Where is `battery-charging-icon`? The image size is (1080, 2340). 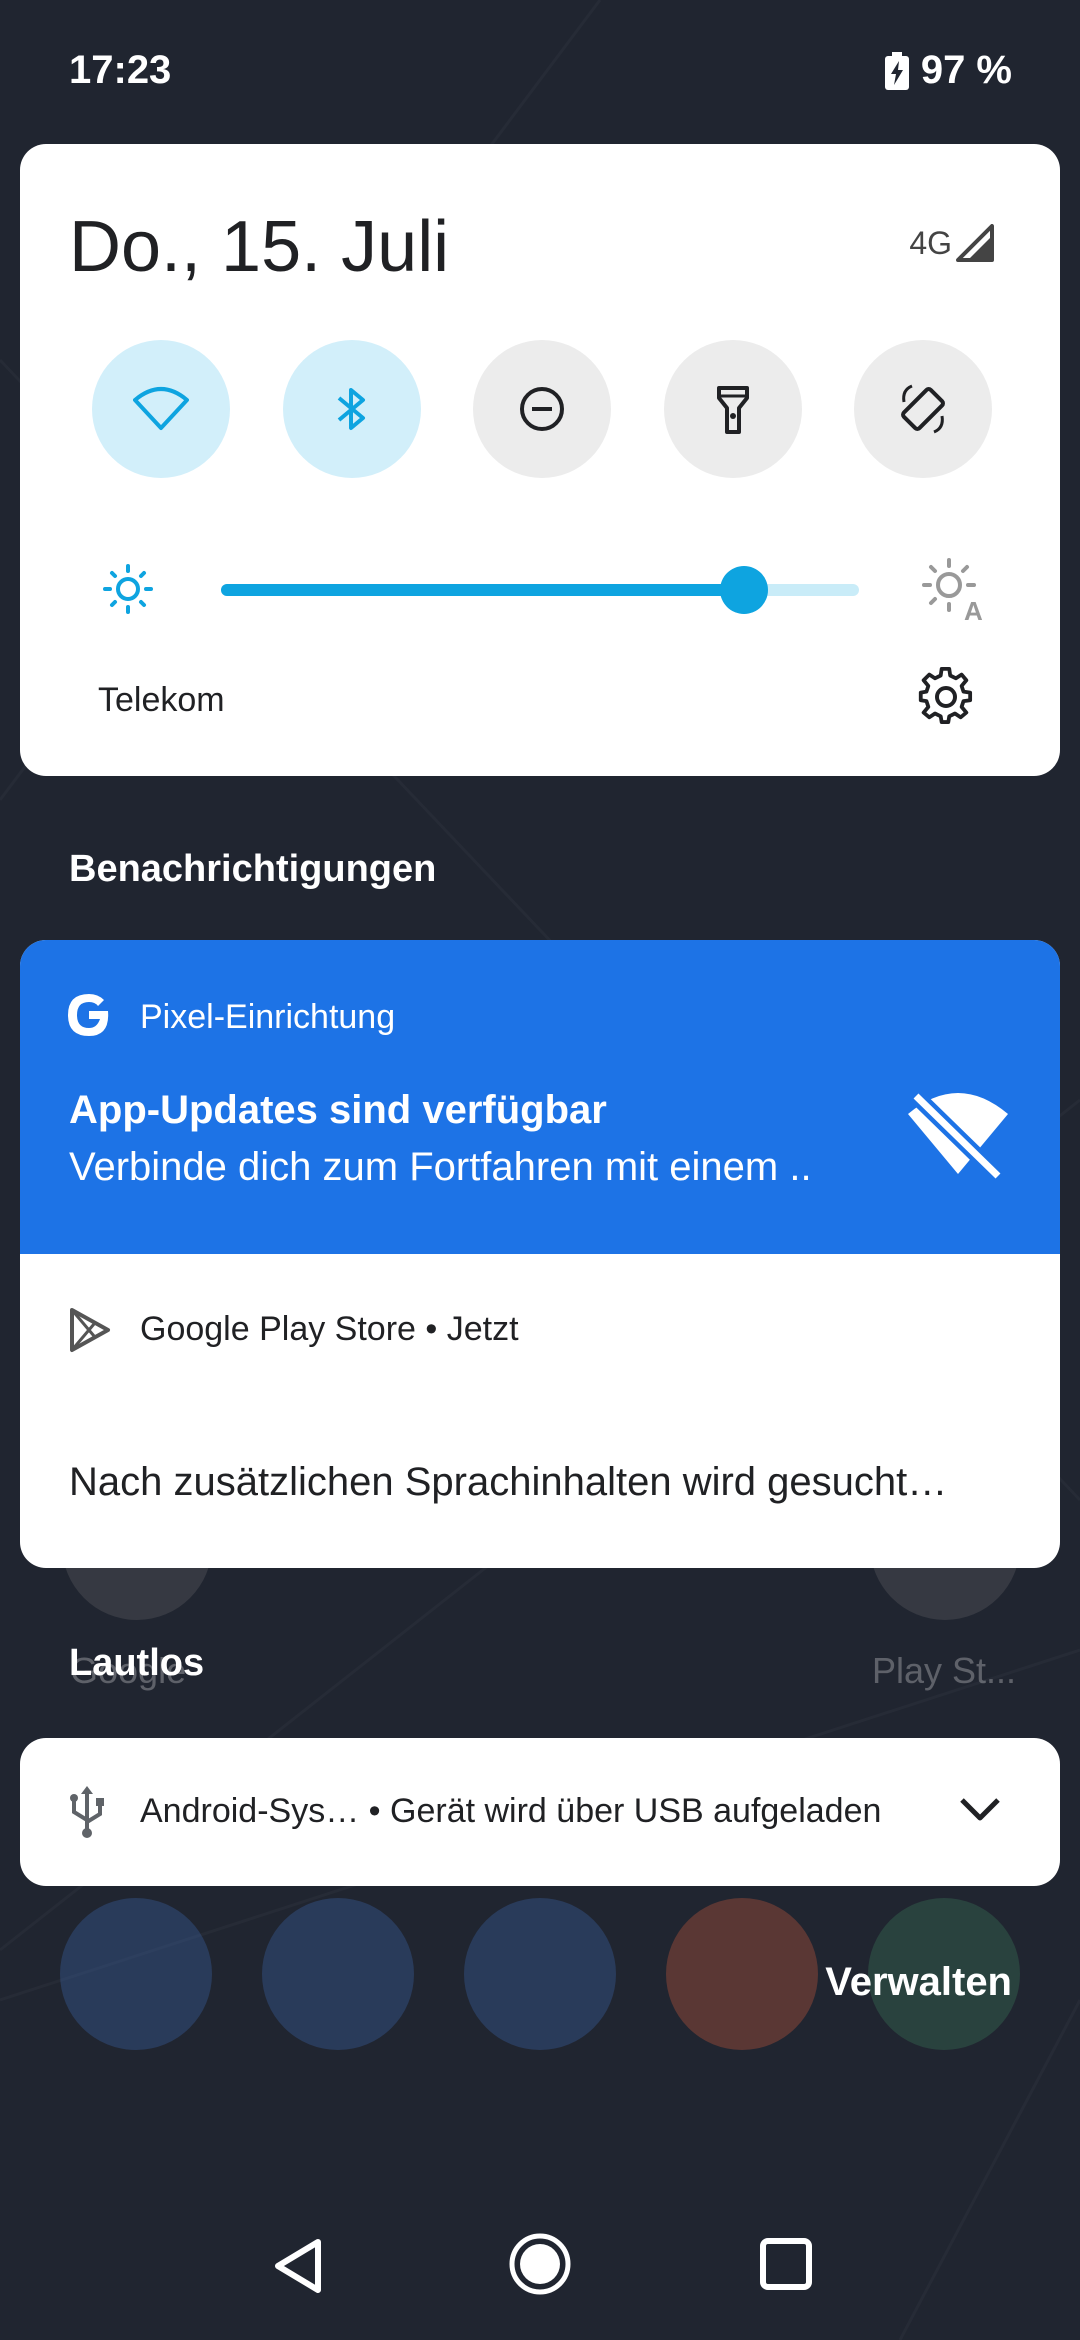 battery-charging-icon is located at coordinates (896, 70).